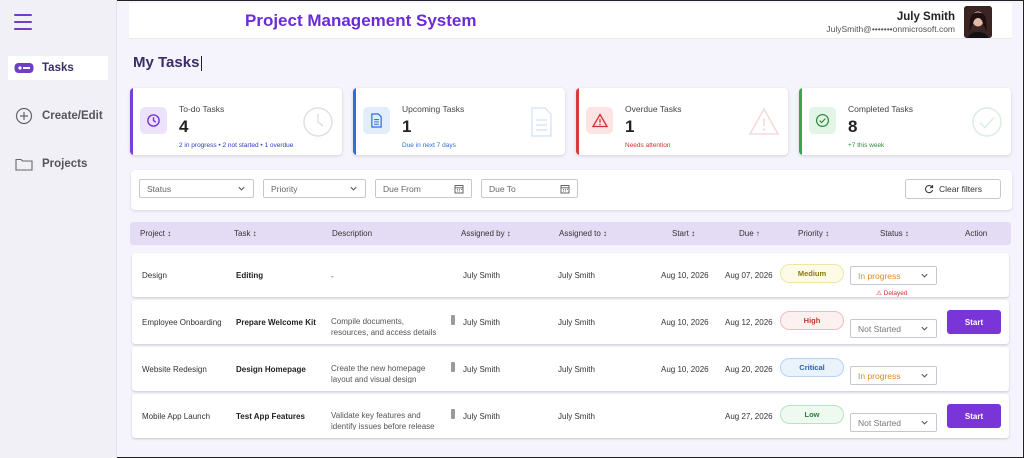 The height and width of the screenshot is (458, 1024). What do you see at coordinates (23, 22) in the screenshot?
I see `hamburger-menu-icon` at bounding box center [23, 22].